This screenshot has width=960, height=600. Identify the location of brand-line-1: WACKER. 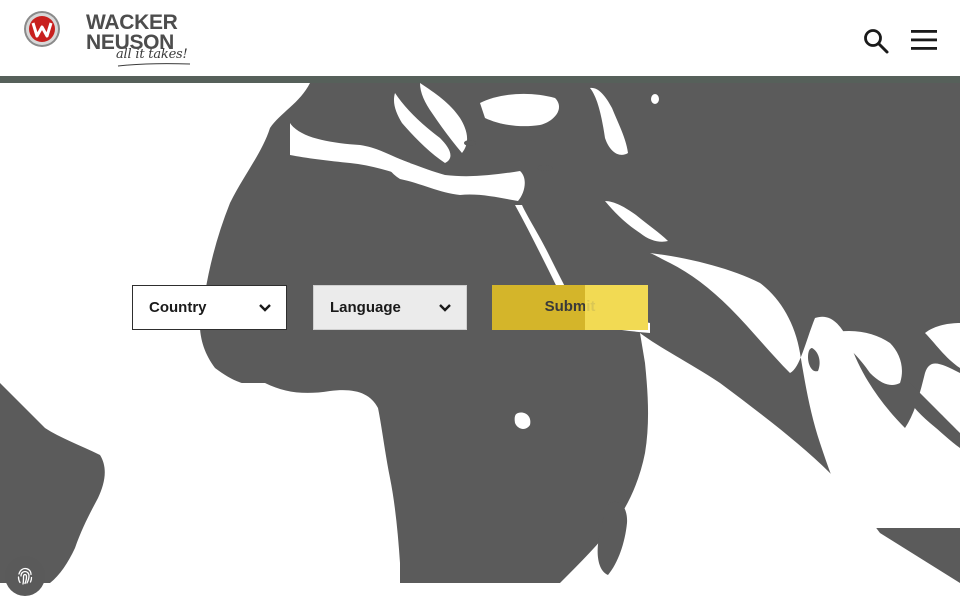
(132, 22).